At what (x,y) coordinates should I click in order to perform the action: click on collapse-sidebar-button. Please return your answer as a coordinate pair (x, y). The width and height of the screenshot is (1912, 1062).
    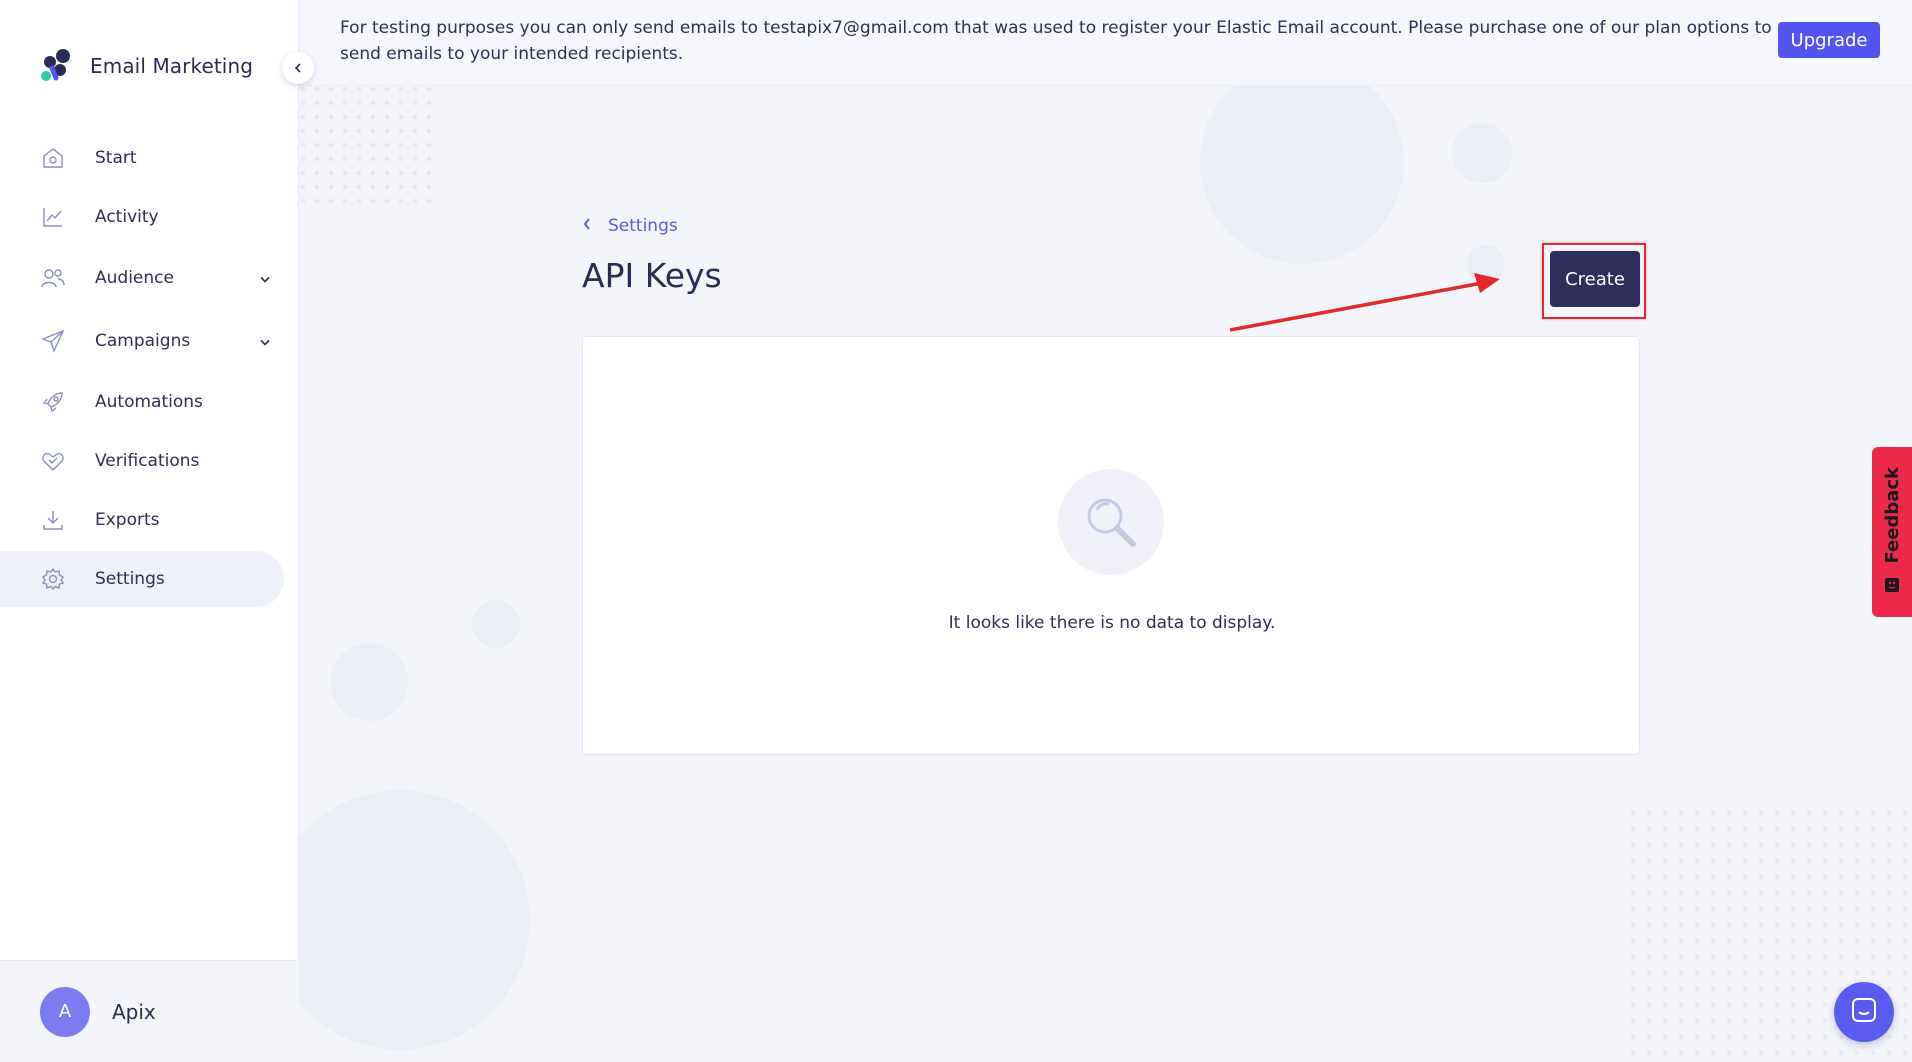
    Looking at the image, I should click on (298, 68).